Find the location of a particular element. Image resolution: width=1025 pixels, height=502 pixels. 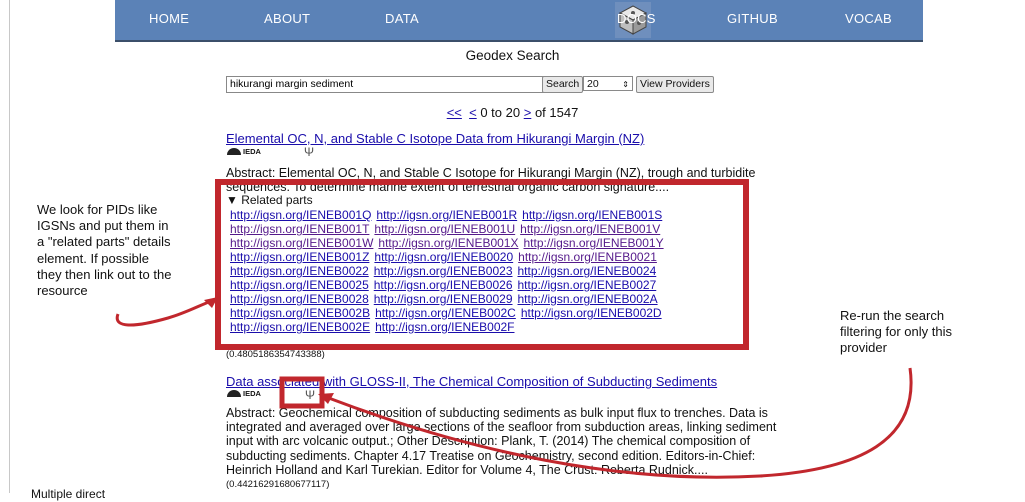

arrow-to-related-parts is located at coordinates (165, 312).